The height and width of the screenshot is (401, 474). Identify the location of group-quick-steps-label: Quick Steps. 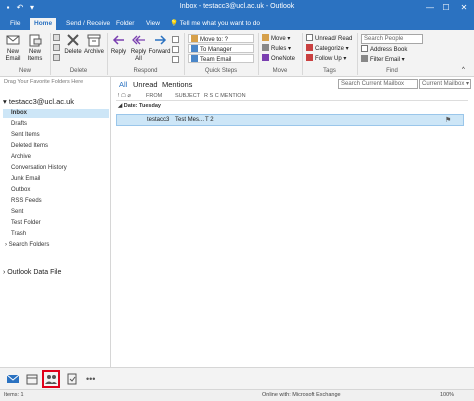
(221, 71).